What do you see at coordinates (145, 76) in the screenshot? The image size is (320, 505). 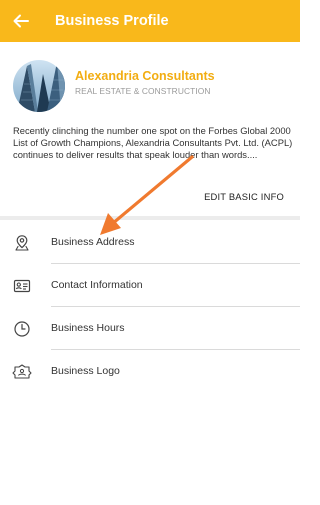 I see `business-name: Alexandria Consultants` at bounding box center [145, 76].